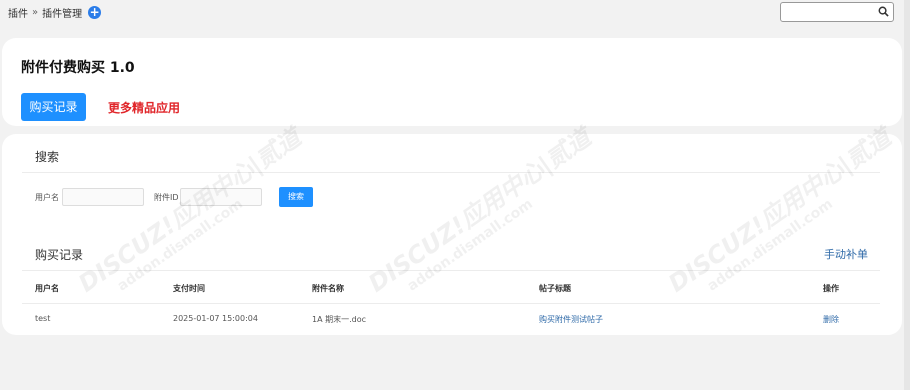  Describe the element at coordinates (95, 12) in the screenshot. I see `plus-circle-icon: +` at that location.